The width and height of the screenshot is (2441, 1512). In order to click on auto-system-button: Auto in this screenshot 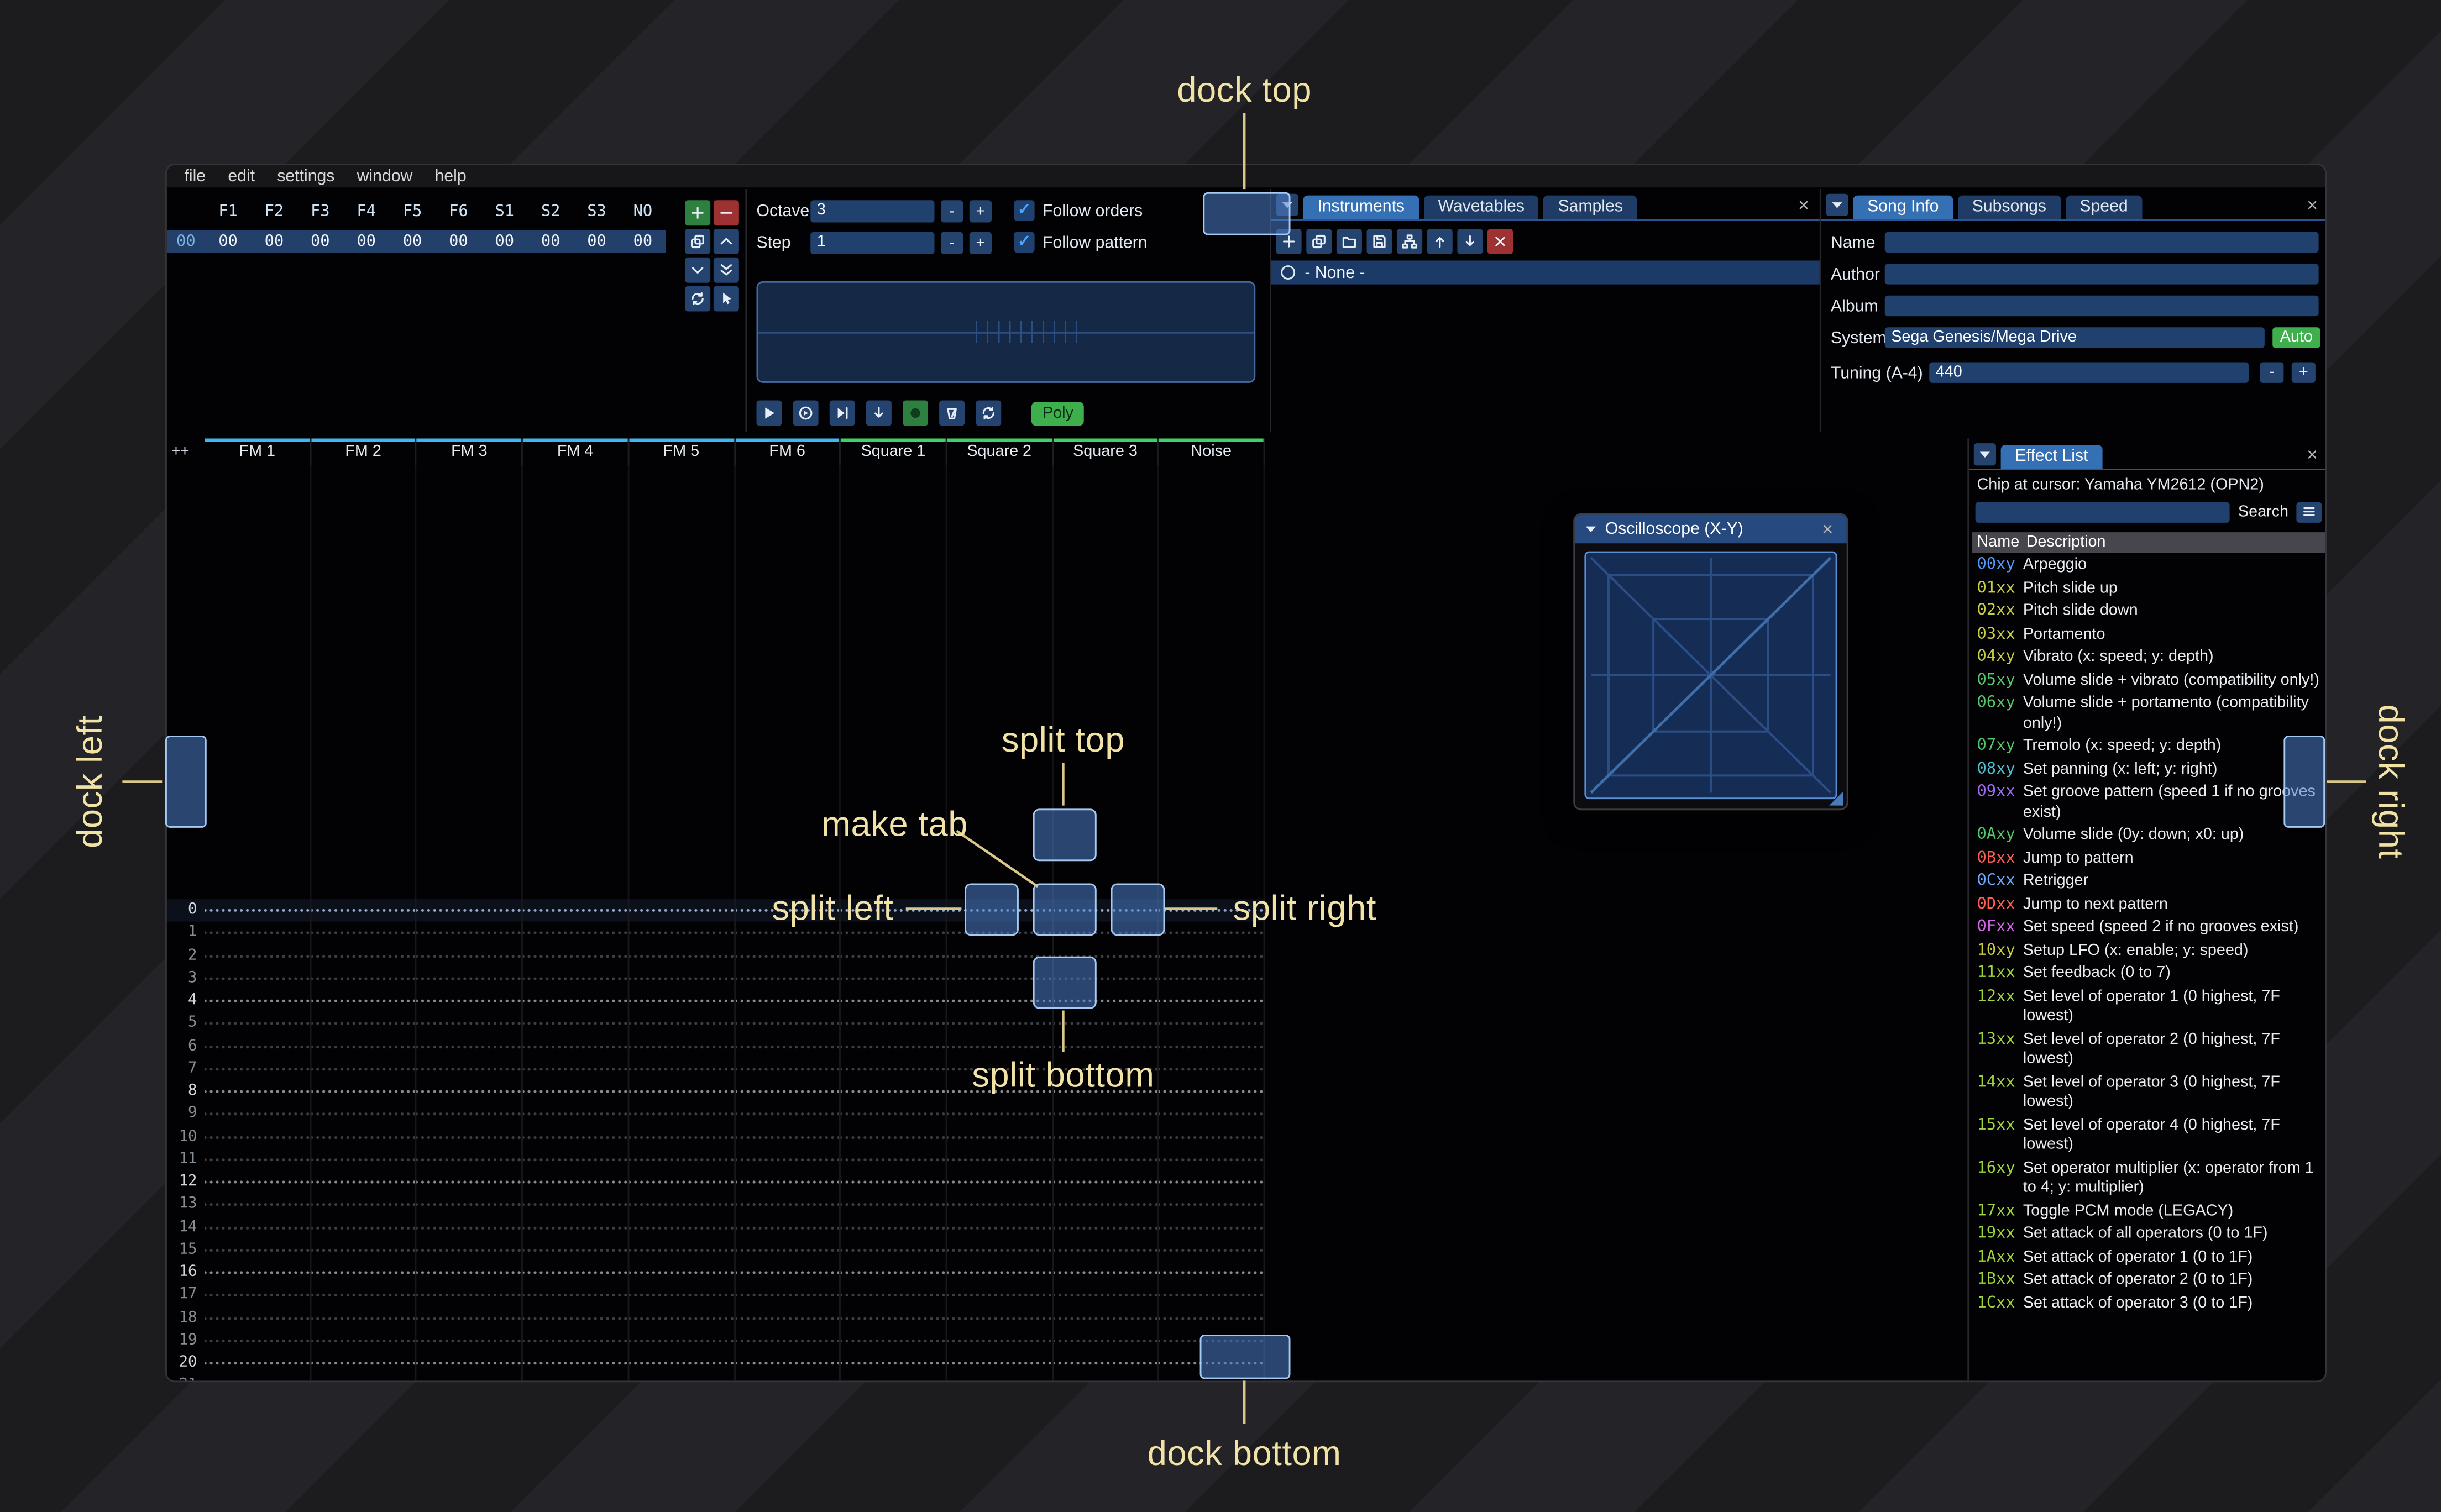, I will do `click(2296, 337)`.